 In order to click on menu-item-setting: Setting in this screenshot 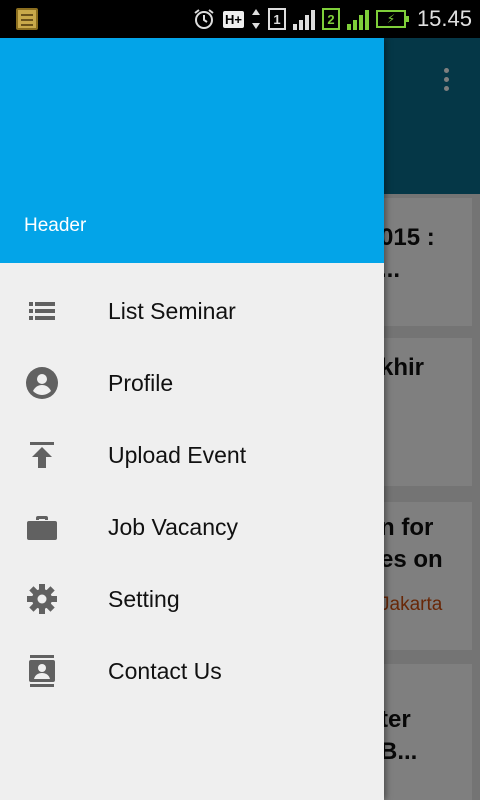, I will do `click(192, 599)`.